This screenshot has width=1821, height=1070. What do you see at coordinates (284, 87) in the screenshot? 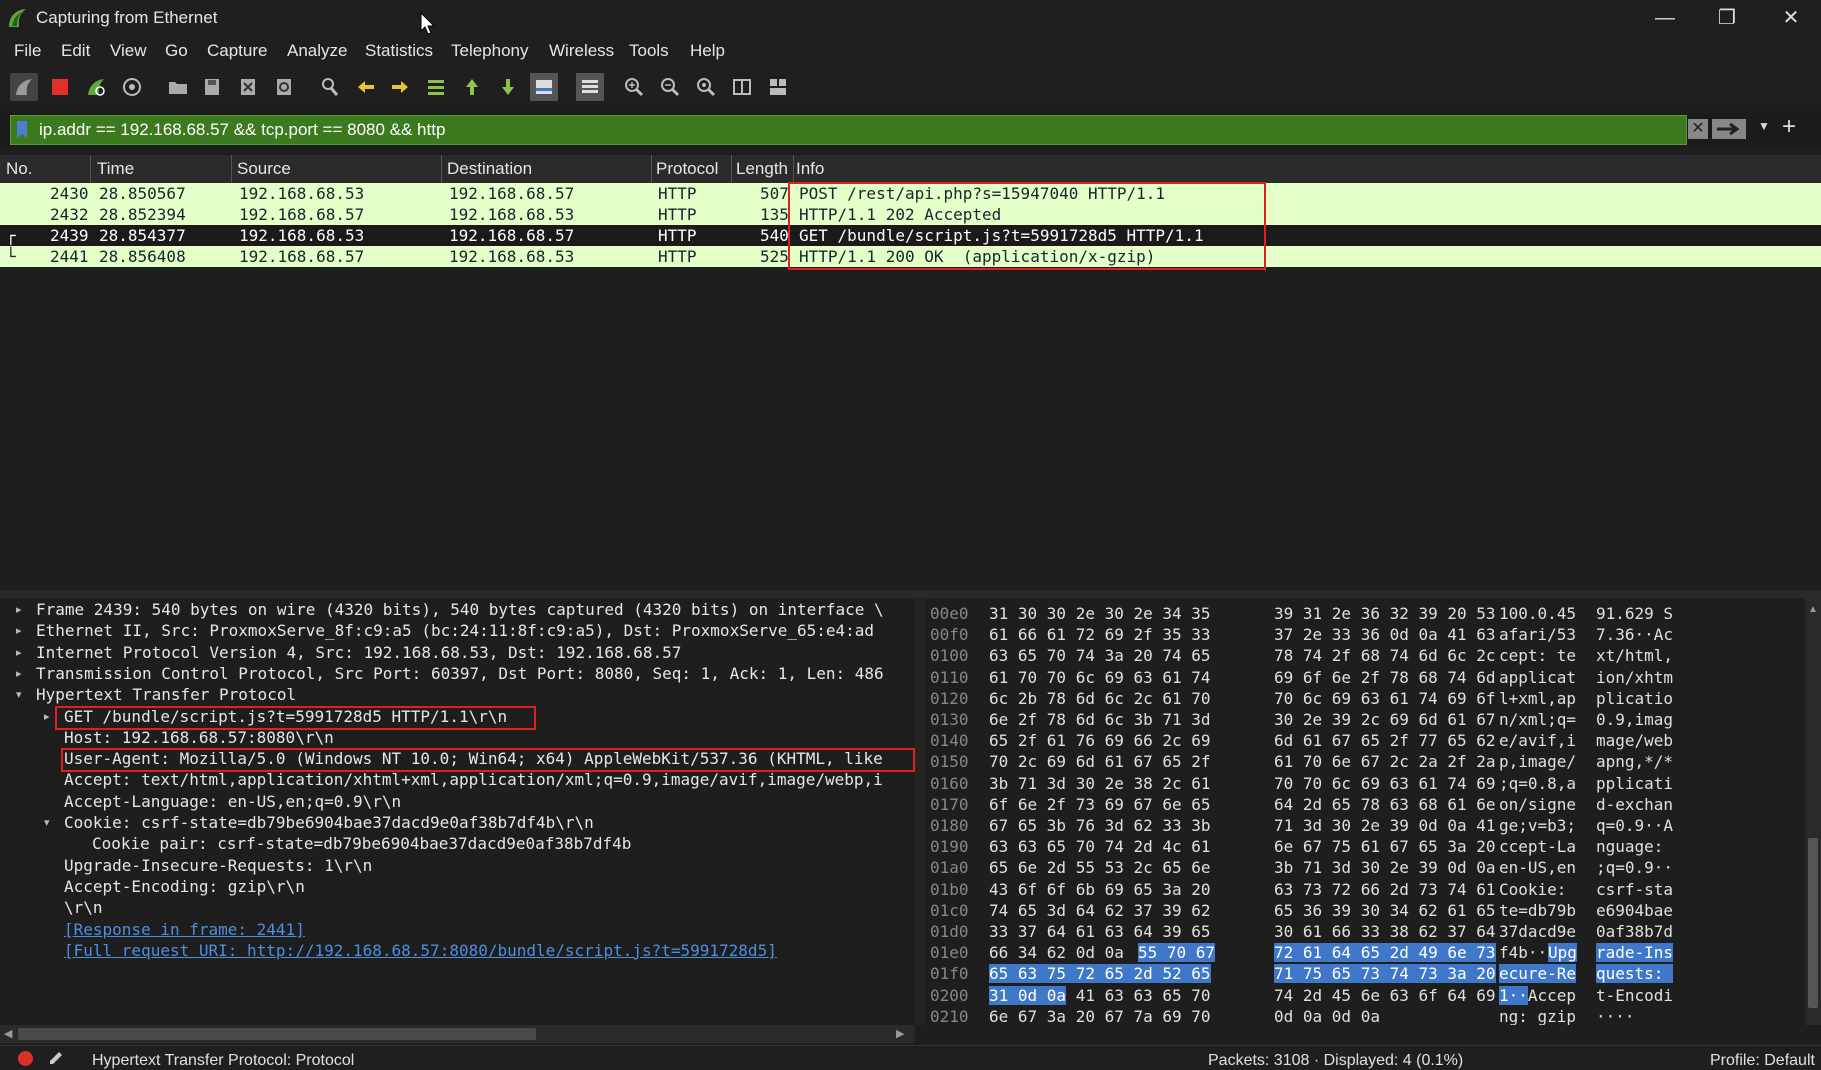
I see `reload-file-icon` at bounding box center [284, 87].